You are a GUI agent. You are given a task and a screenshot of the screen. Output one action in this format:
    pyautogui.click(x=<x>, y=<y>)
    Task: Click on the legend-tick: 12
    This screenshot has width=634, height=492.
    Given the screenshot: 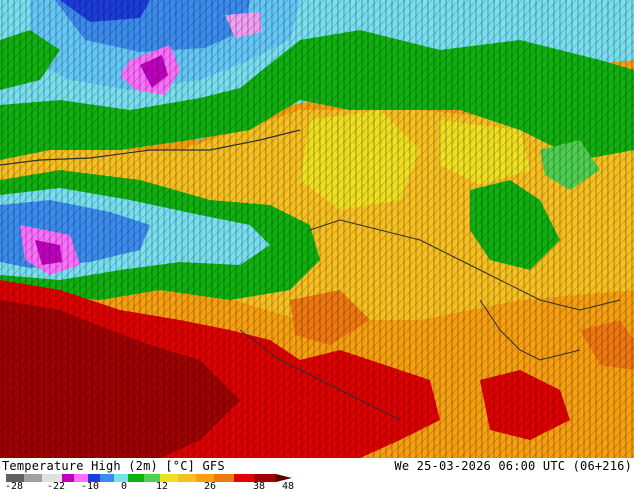 What is the action you would take?
    pyautogui.click(x=162, y=486)
    